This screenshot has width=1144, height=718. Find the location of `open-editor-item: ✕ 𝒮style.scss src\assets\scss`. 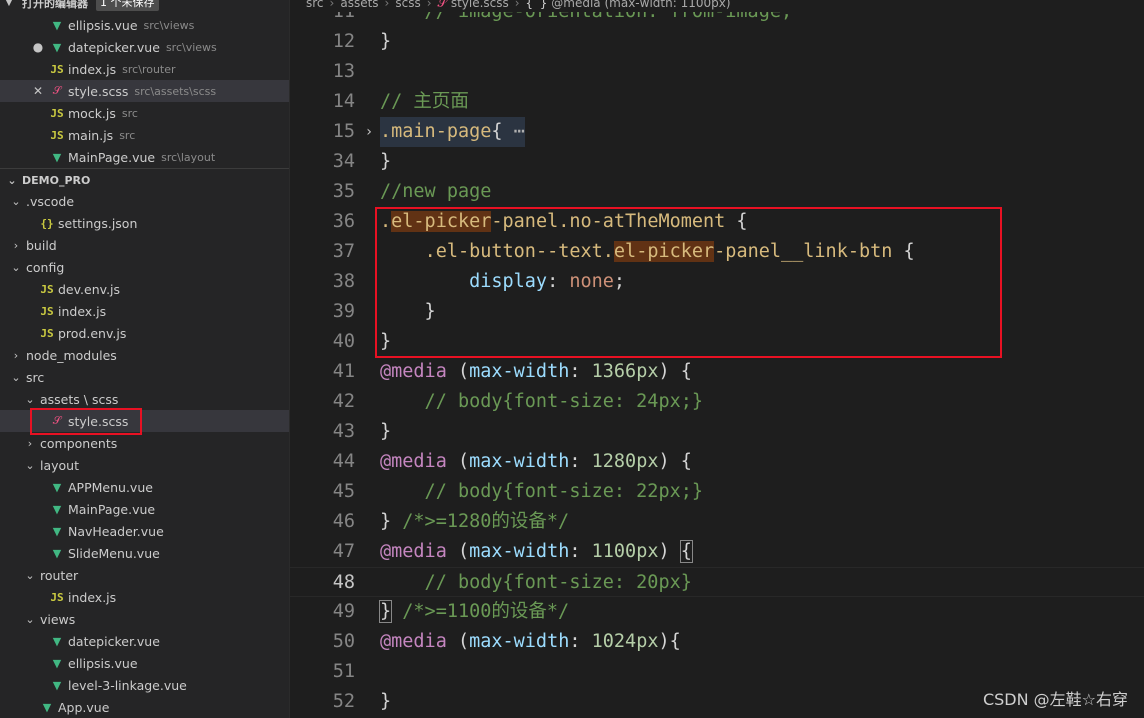

open-editor-item: ✕ 𝒮style.scss src\assets\scss is located at coordinates (144, 91).